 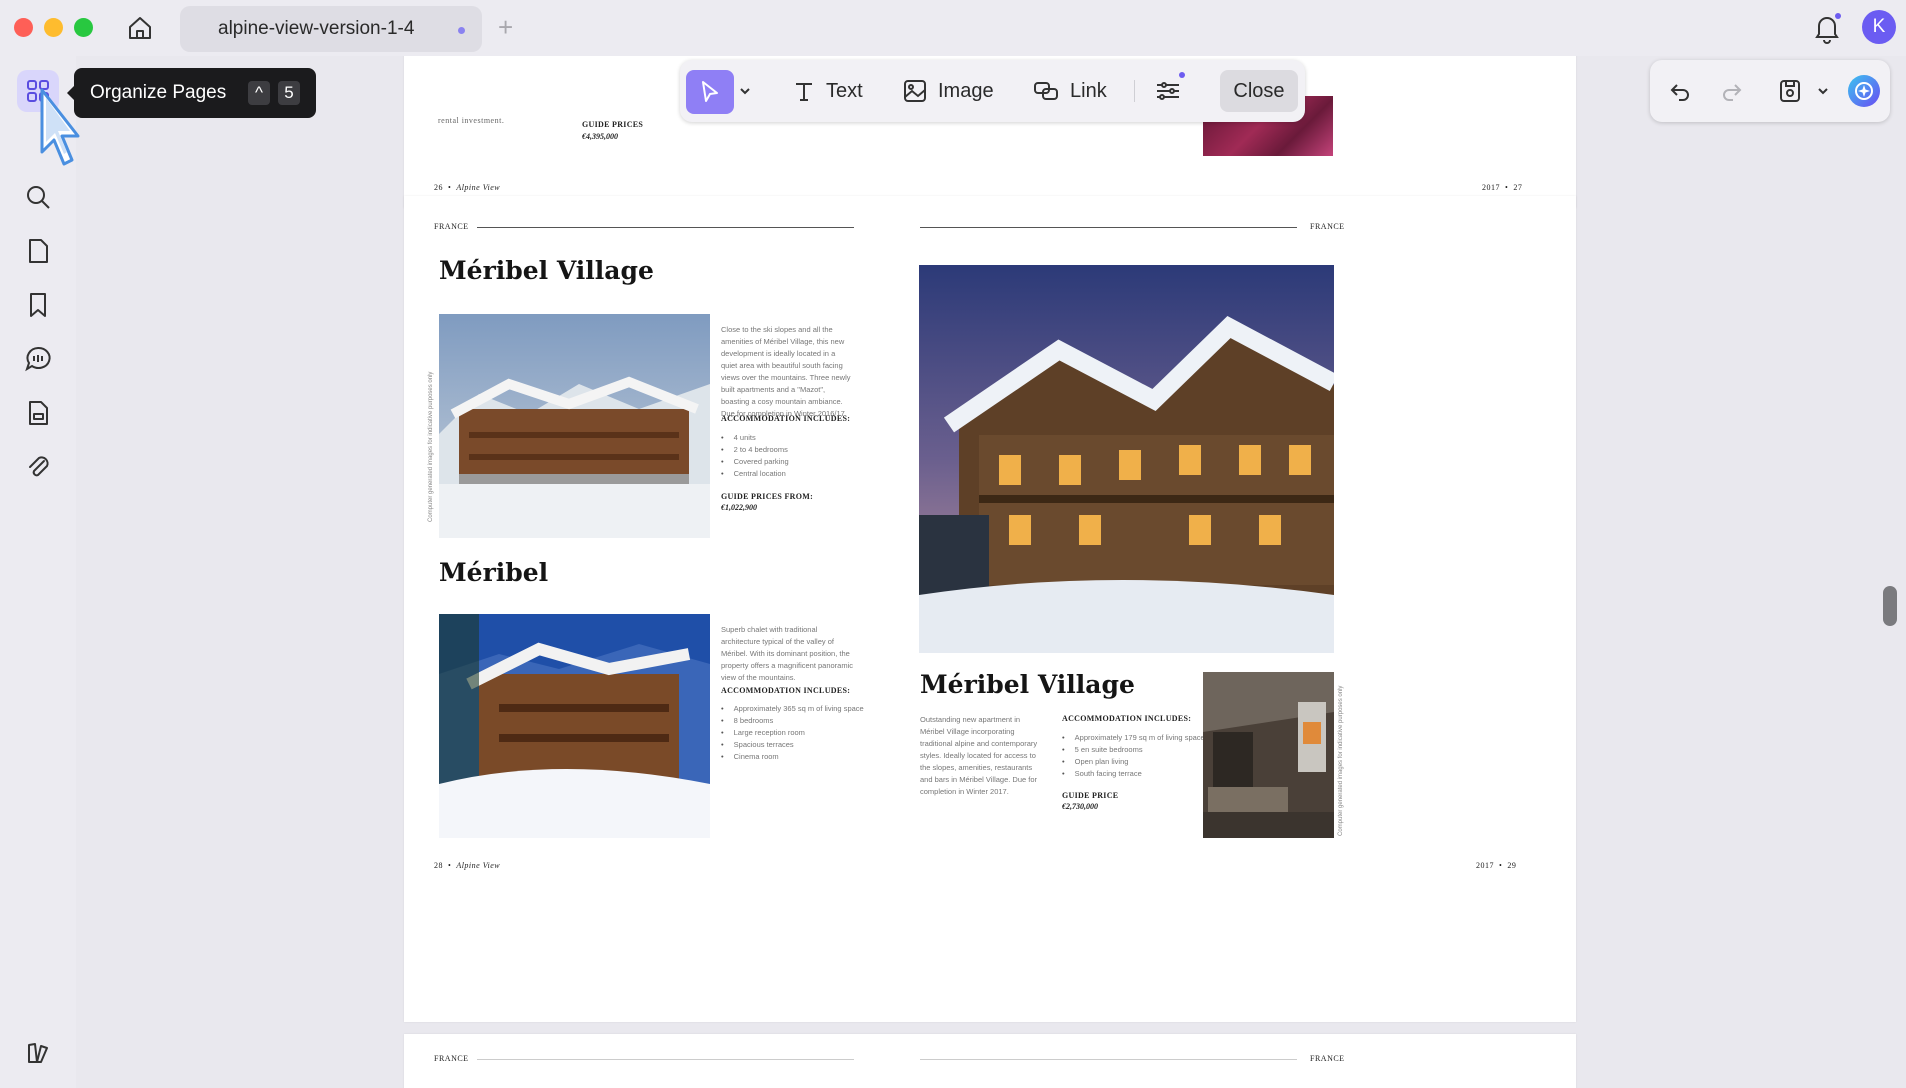 What do you see at coordinates (23, 27) in the screenshot?
I see `close-window-button` at bounding box center [23, 27].